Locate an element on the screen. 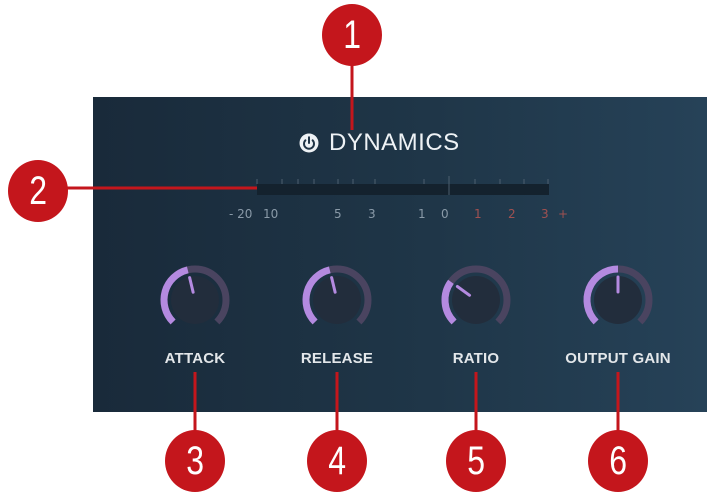 This screenshot has height=504, width=707. callout-3: 3 is located at coordinates (195, 461).